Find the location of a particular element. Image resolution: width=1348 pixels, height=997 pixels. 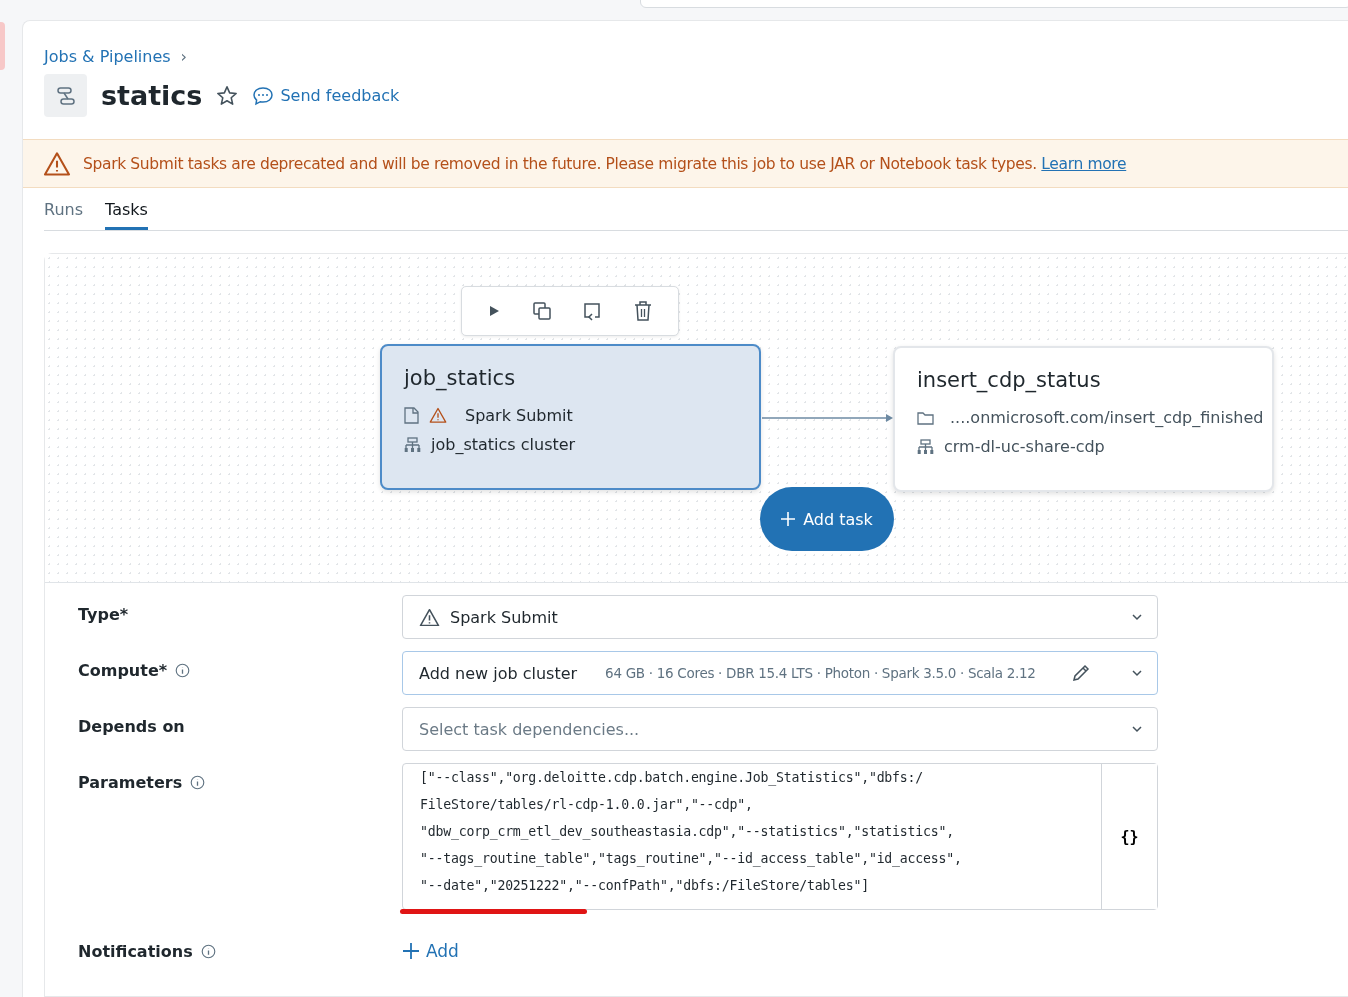

task-node: job_statics Spark Submit job_statics cluster is located at coordinates (570, 417).